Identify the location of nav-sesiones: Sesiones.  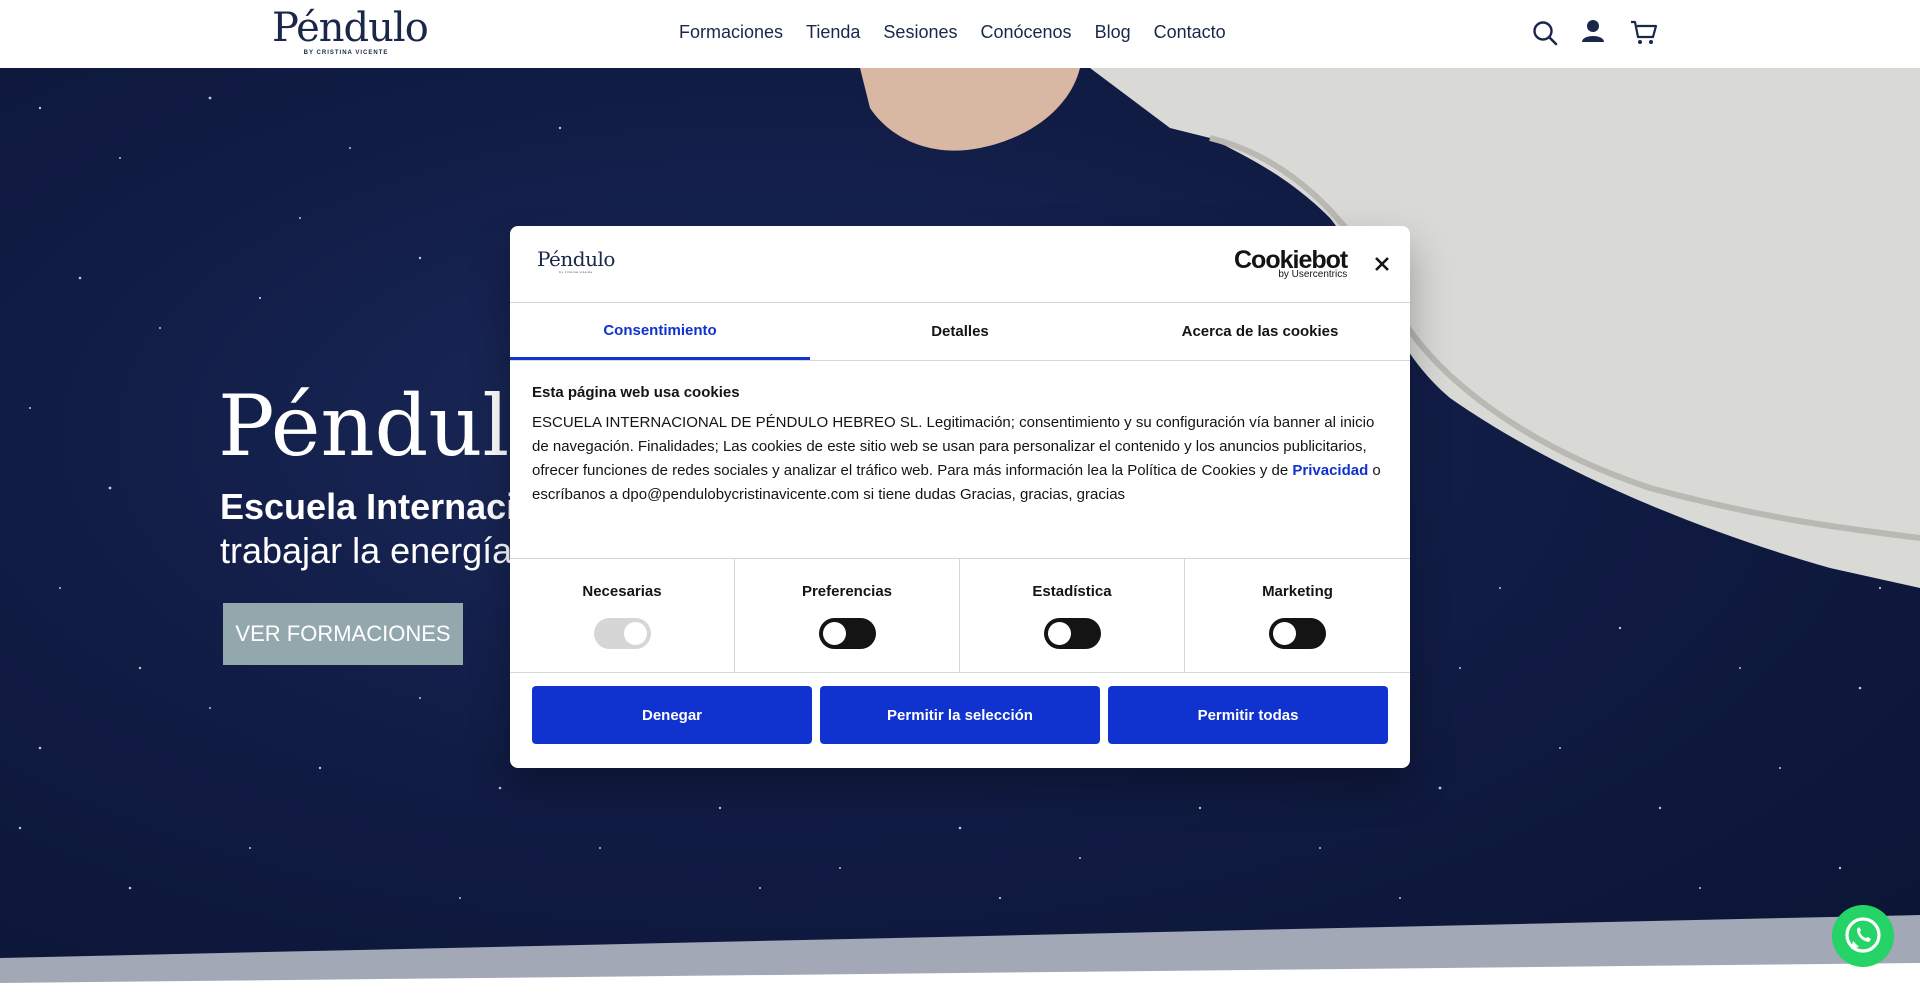
(920, 32).